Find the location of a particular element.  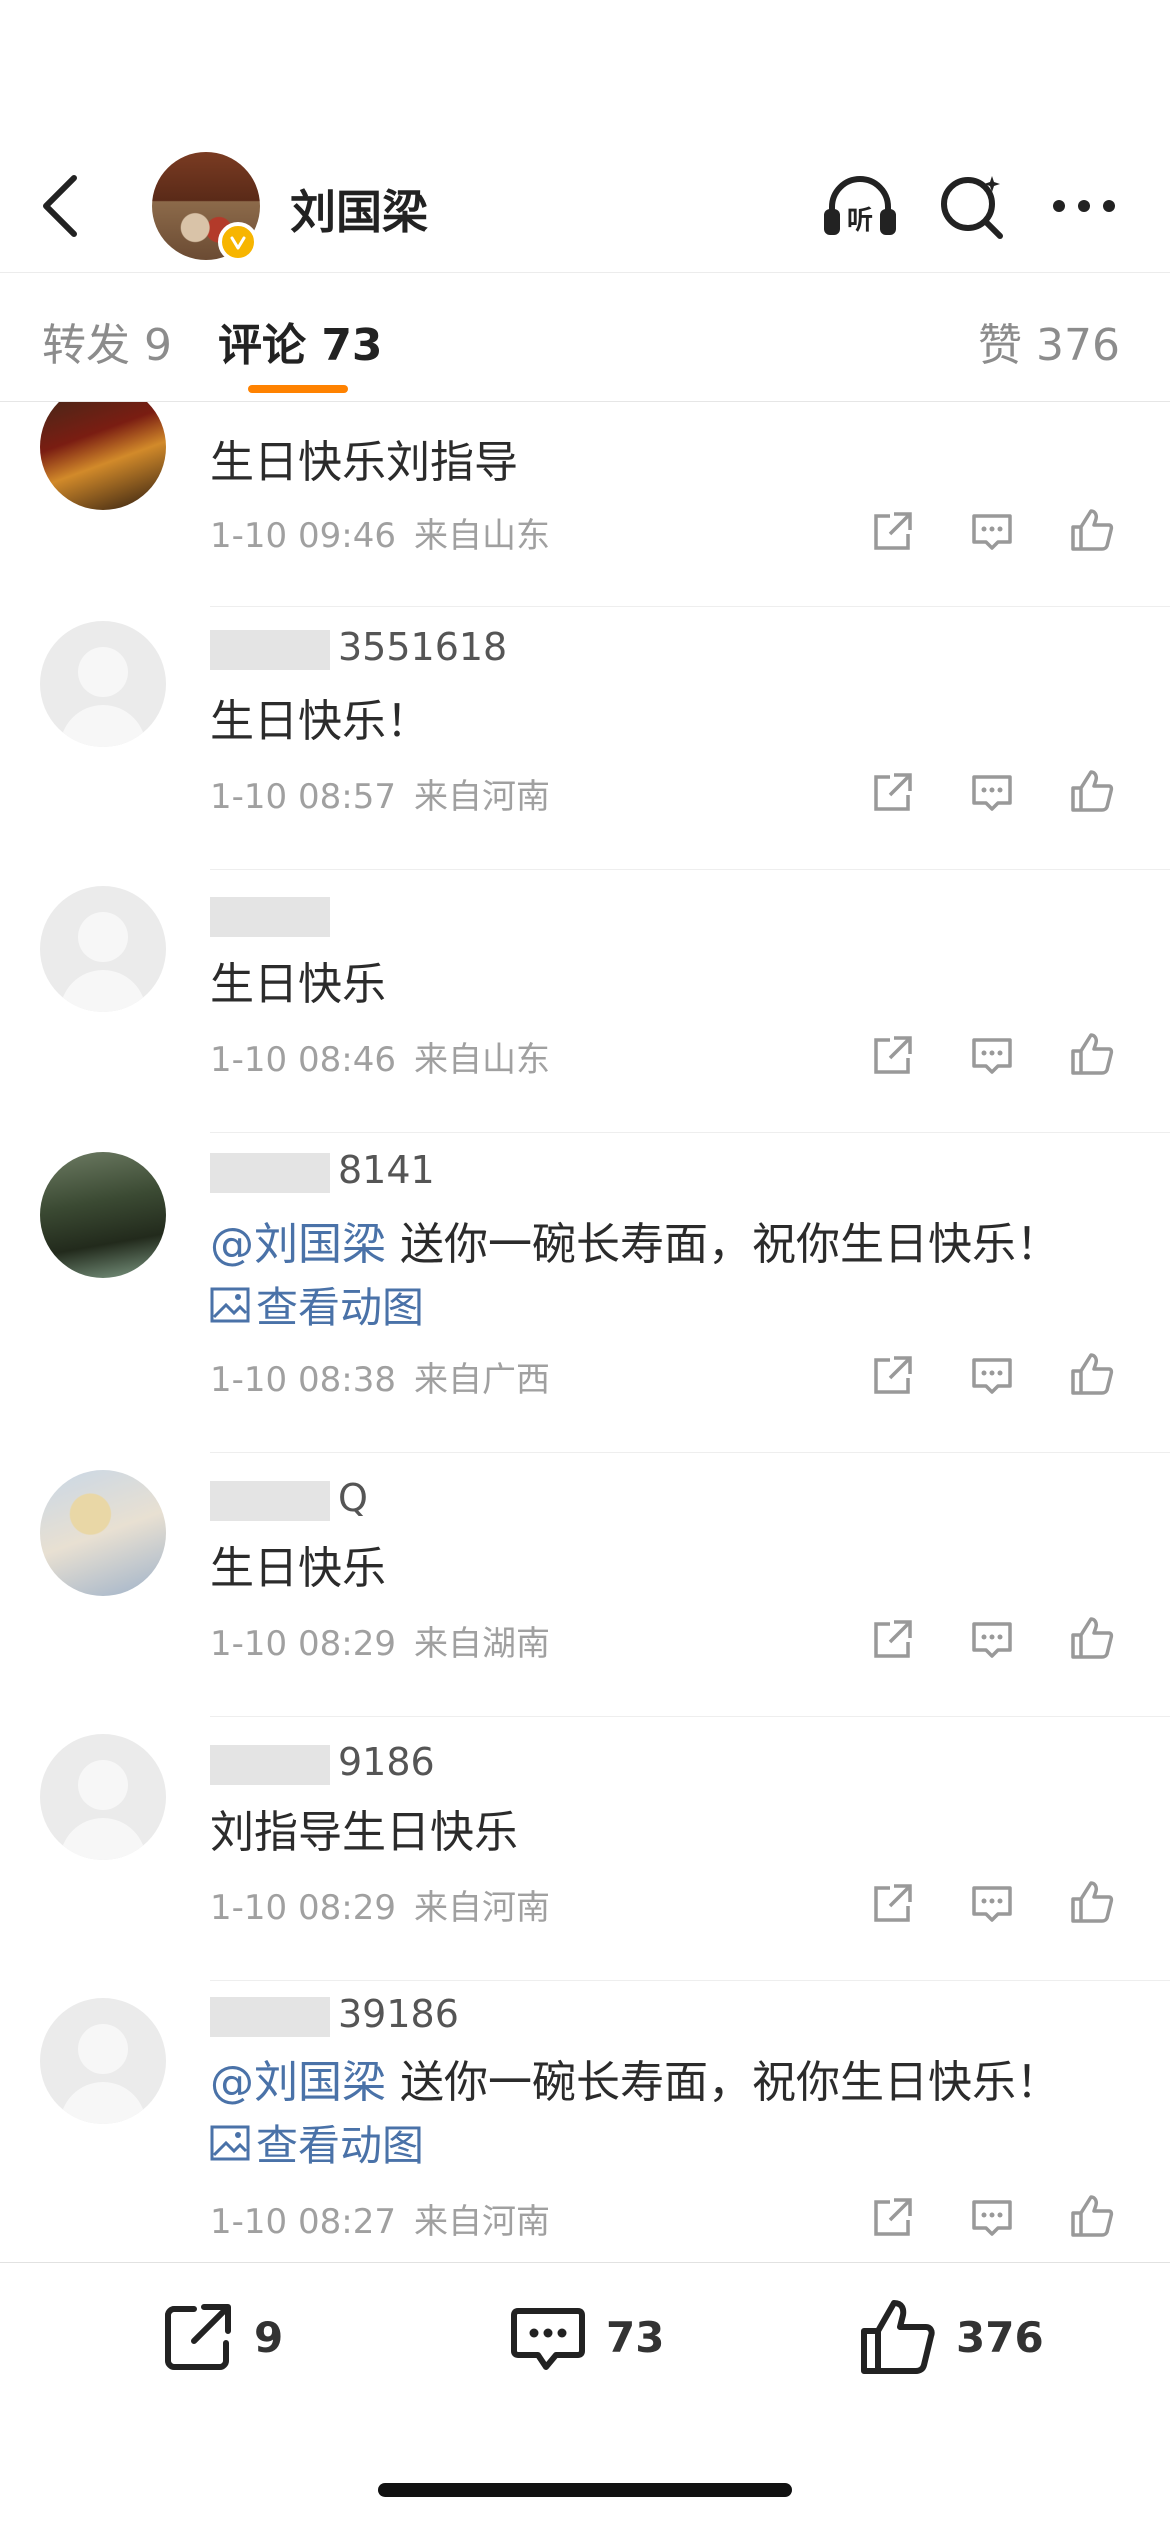

listen-button: 听 is located at coordinates (860, 206).